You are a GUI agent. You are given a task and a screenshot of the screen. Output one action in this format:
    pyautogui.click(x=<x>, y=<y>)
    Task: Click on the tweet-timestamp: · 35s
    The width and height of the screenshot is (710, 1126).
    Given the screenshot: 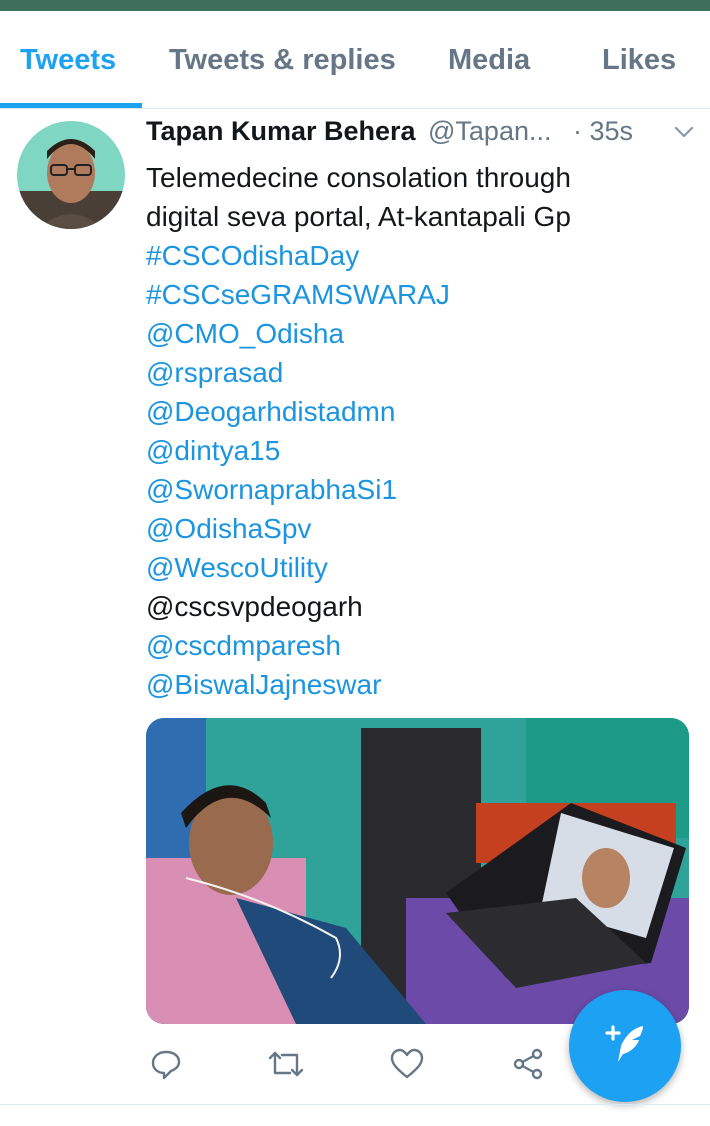 What is the action you would take?
    pyautogui.click(x=603, y=131)
    